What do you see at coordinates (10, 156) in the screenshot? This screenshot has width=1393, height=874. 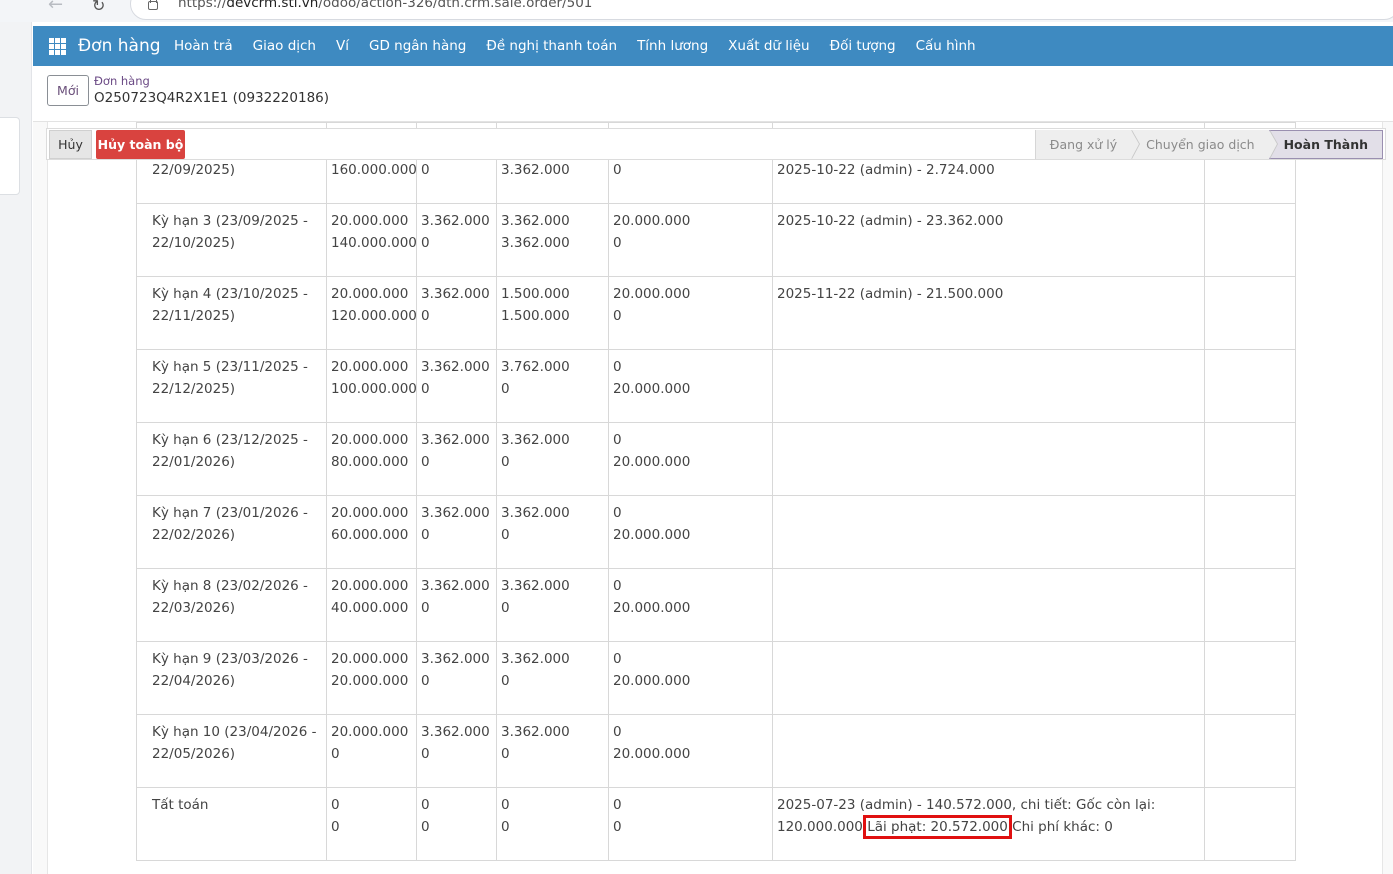 I see `side-panel-card` at bounding box center [10, 156].